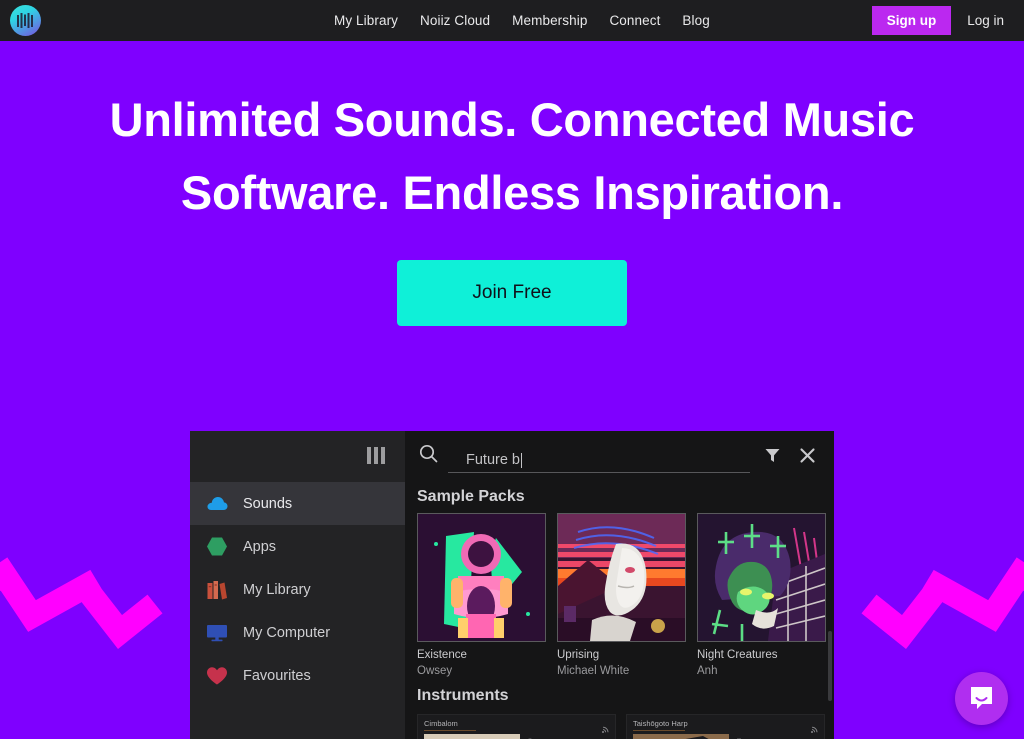 The height and width of the screenshot is (739, 1024). What do you see at coordinates (695, 20) in the screenshot?
I see `nav-link-blog: Blog` at bounding box center [695, 20].